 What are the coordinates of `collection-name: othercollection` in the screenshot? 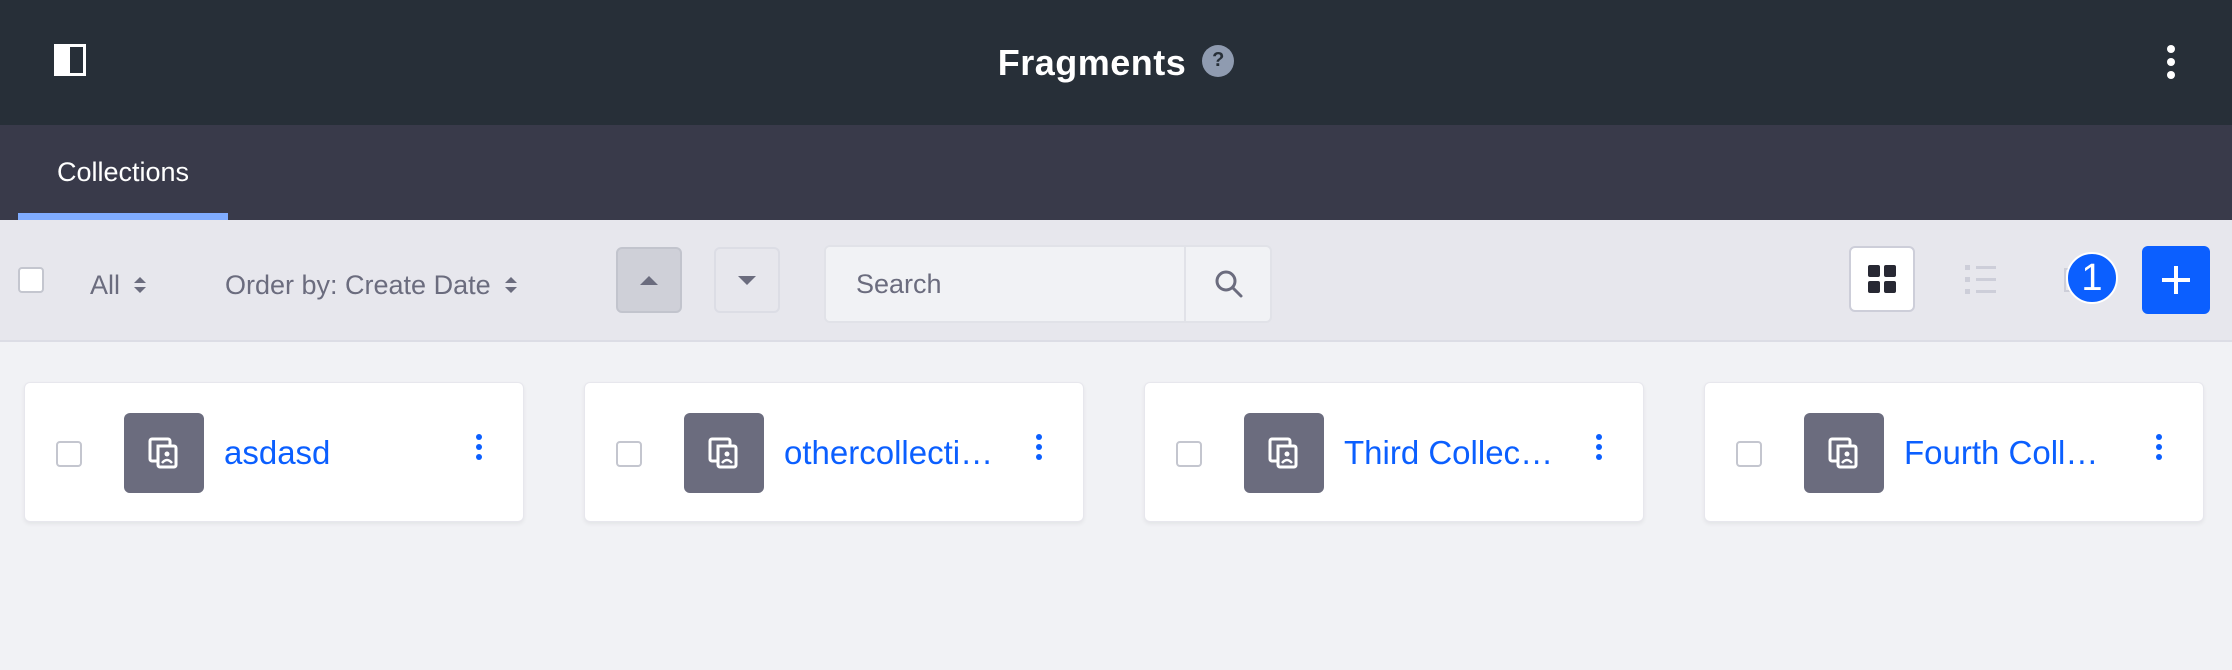 It's located at (889, 453).